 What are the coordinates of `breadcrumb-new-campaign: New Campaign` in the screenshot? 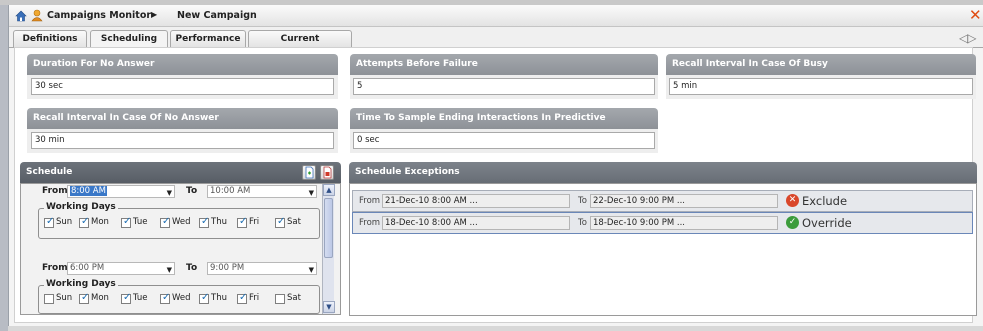 It's located at (217, 15).